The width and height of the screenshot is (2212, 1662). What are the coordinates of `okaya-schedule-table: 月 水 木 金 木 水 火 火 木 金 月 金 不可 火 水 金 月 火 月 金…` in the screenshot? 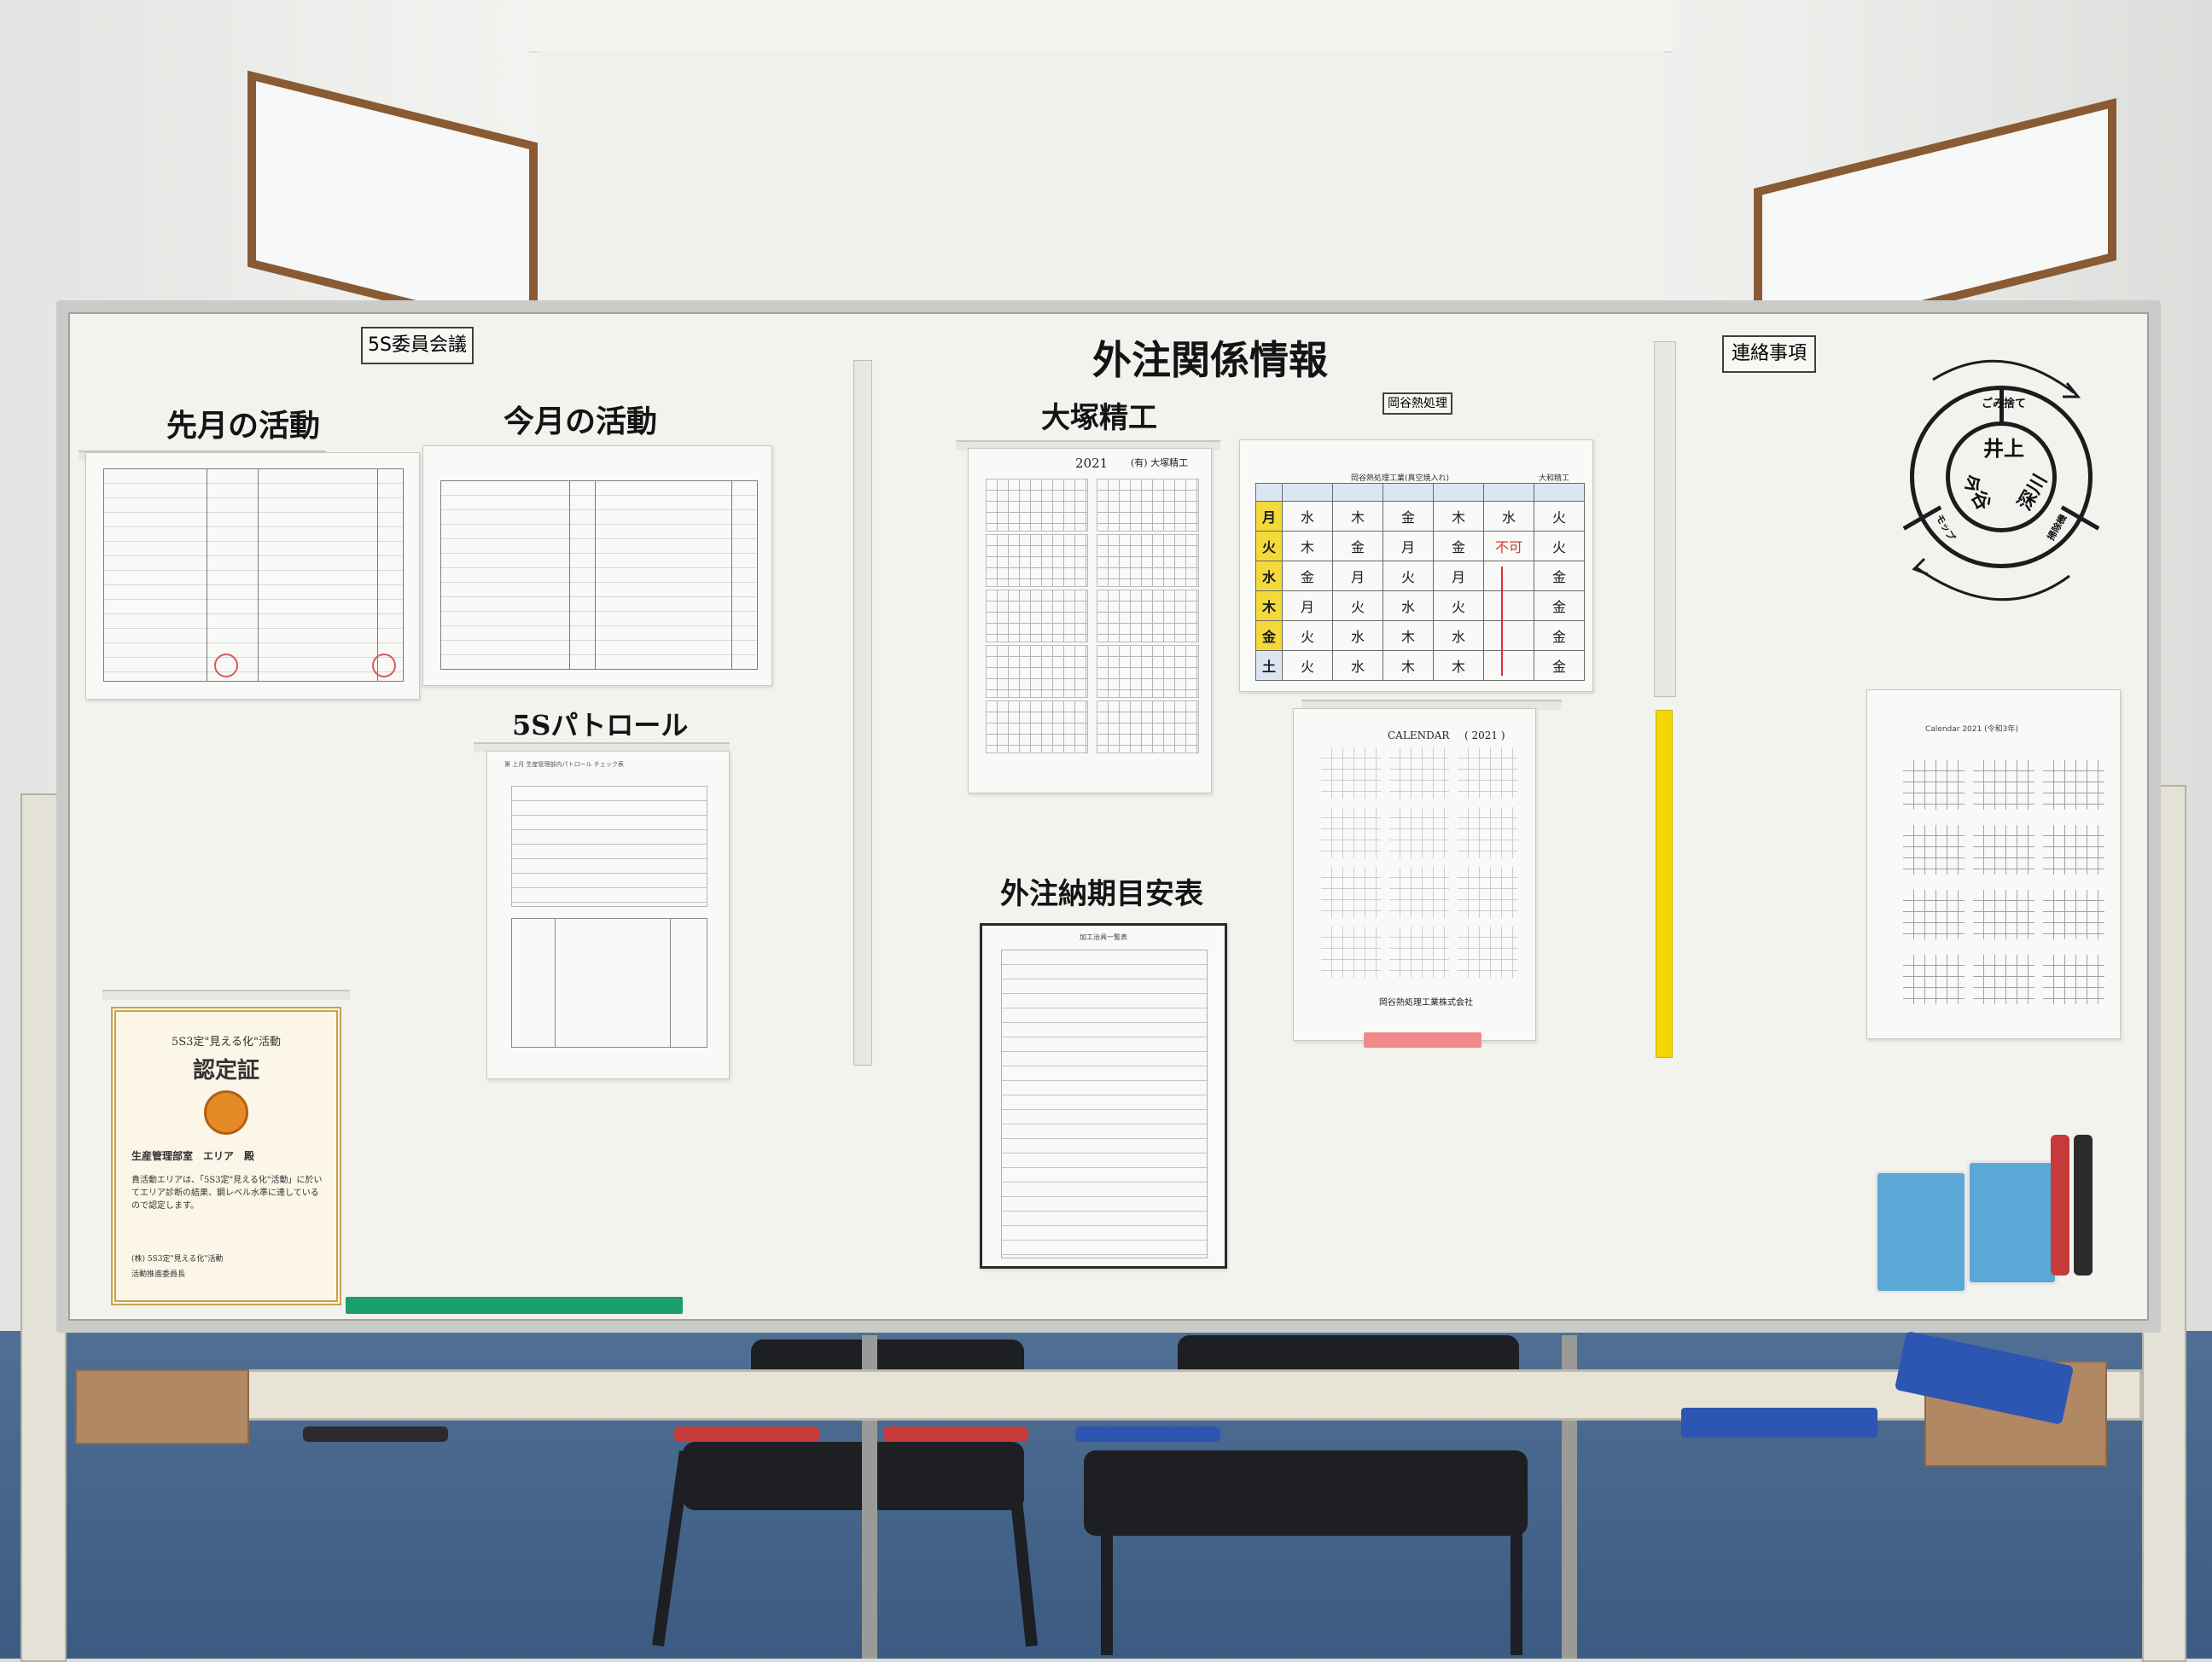 It's located at (1420, 582).